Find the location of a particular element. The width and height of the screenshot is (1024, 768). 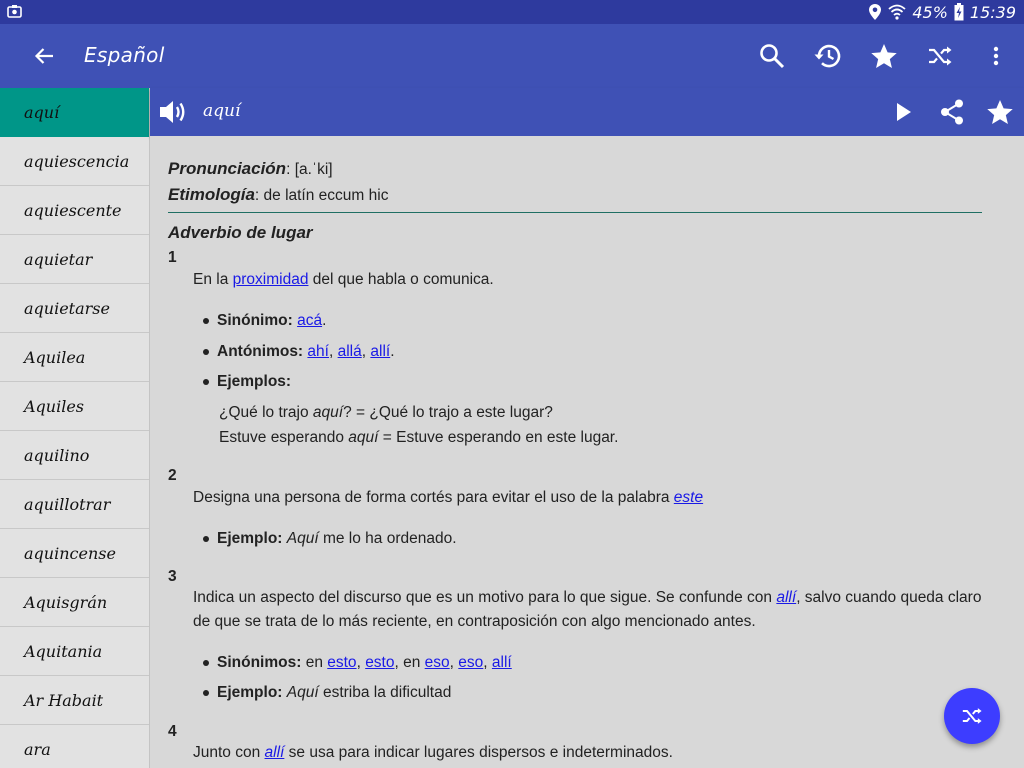

word-list-item: Aquilea is located at coordinates (74, 357).